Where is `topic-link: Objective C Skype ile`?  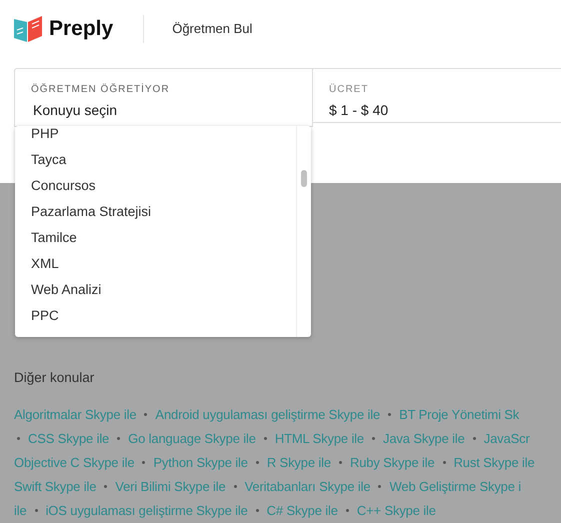 topic-link: Objective C Skype ile is located at coordinates (74, 462).